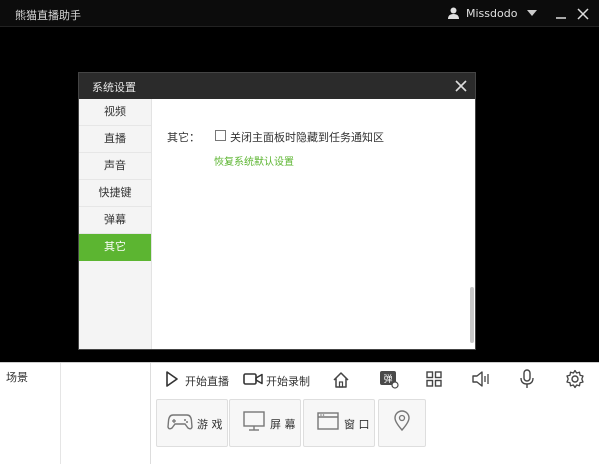  Describe the element at coordinates (115, 166) in the screenshot. I see `nav-item-audio: 声音` at that location.